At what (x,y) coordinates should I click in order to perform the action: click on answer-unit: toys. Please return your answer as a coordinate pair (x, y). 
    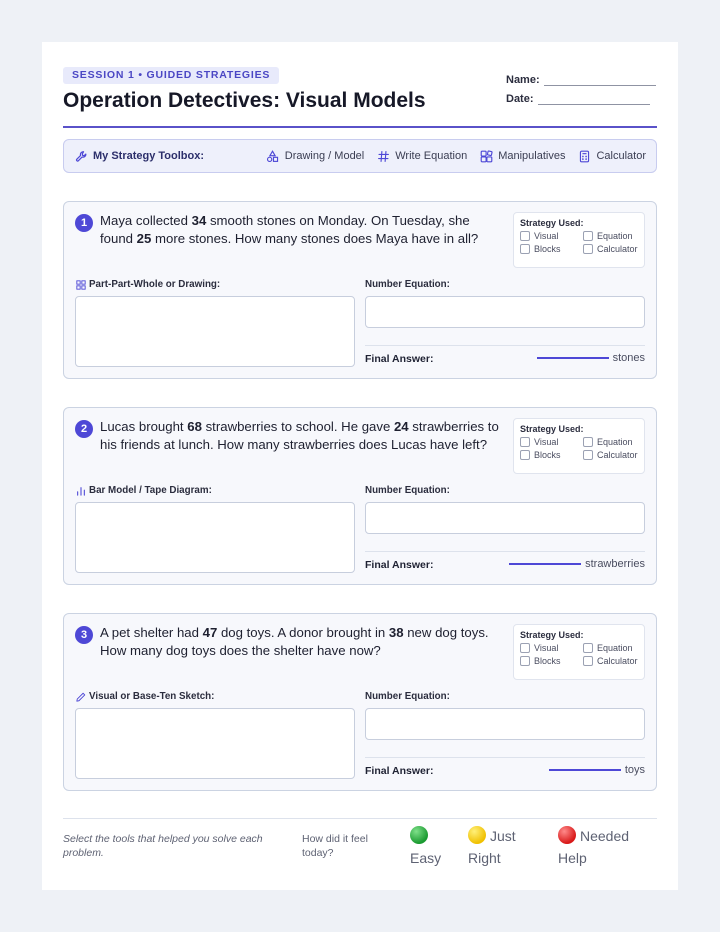
    Looking at the image, I should click on (634, 770).